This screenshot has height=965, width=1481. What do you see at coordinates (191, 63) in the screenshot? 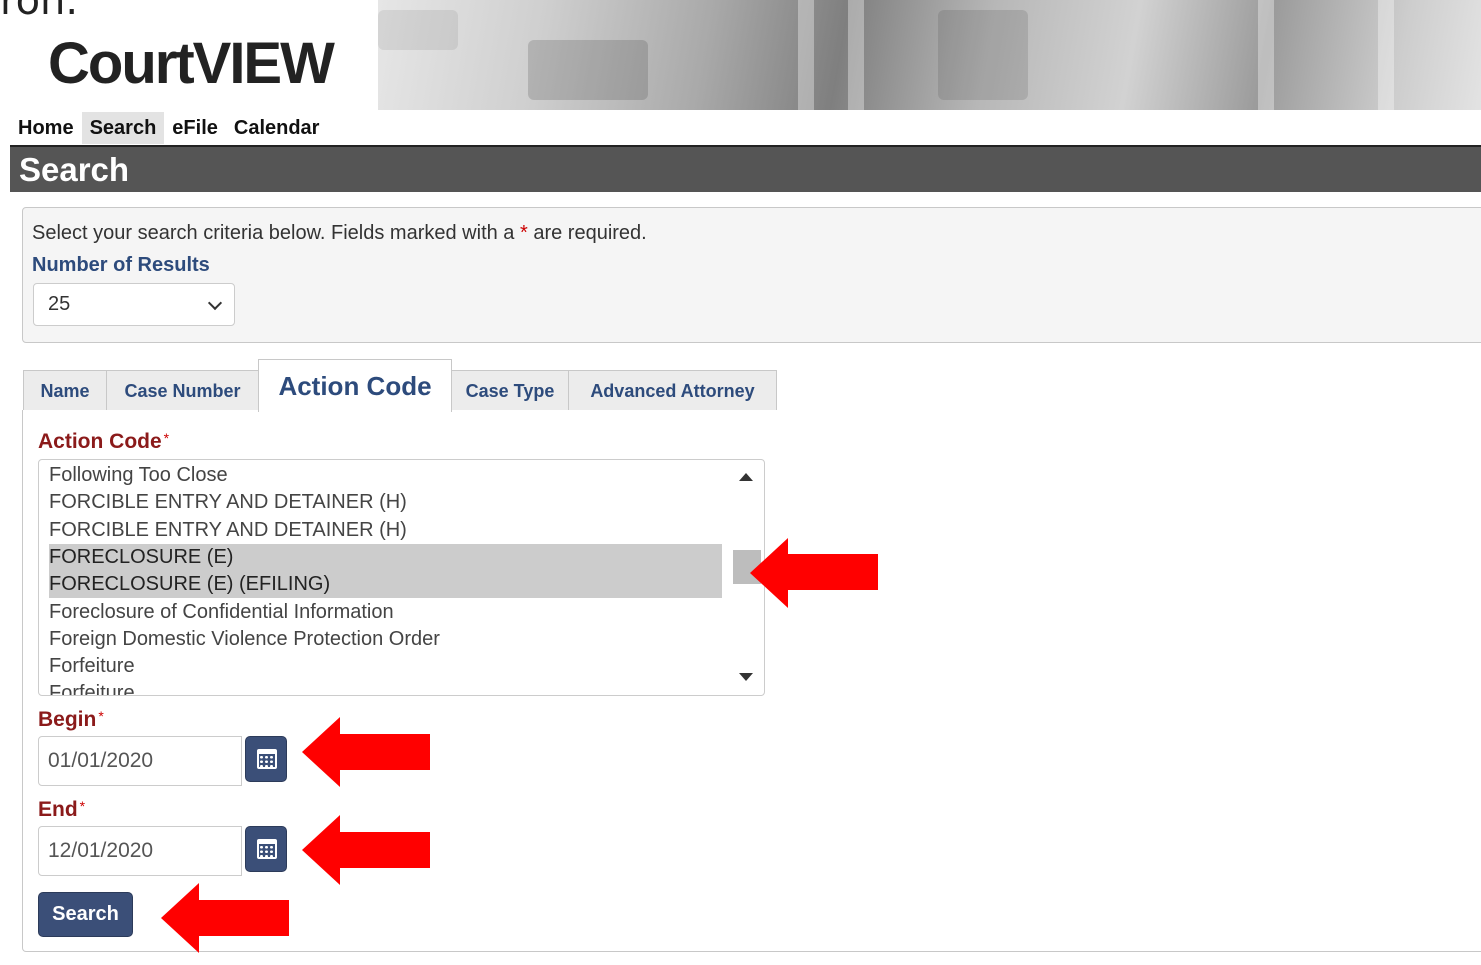
I see `courtview-logo: CourtVIEW` at bounding box center [191, 63].